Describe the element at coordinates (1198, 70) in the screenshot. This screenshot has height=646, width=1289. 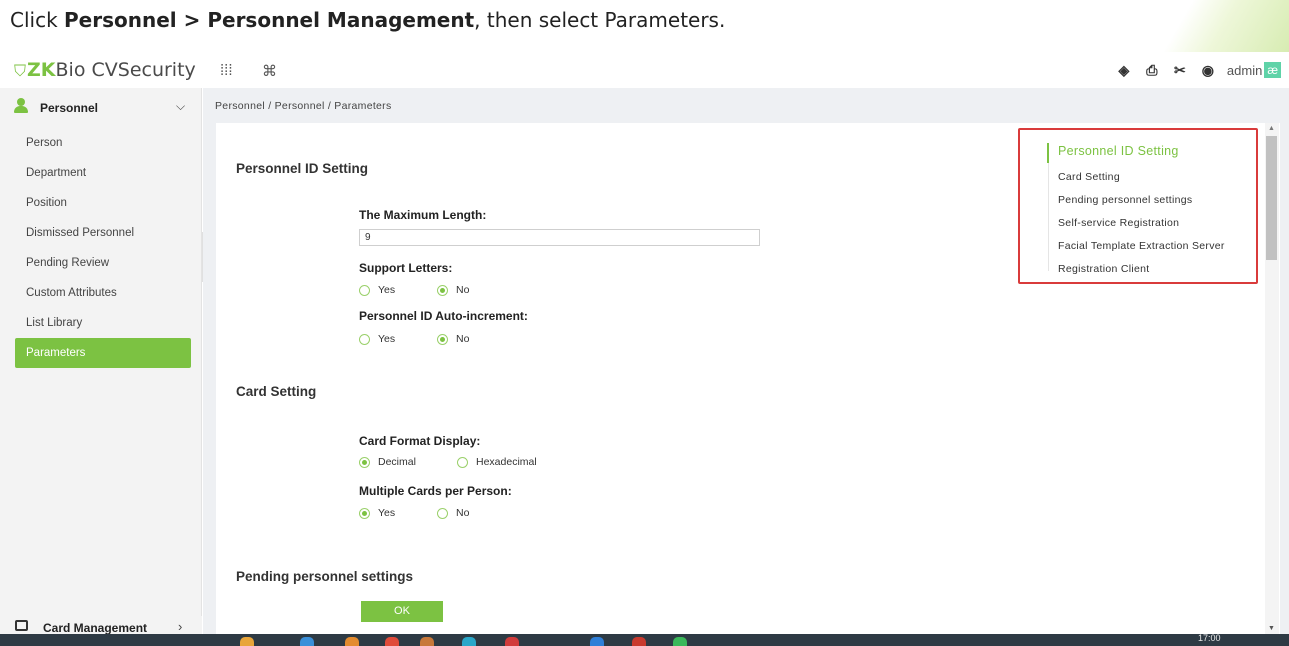
I see `top-right-tools: ◈ ⎙ ✂ ◉ admin æ` at that location.